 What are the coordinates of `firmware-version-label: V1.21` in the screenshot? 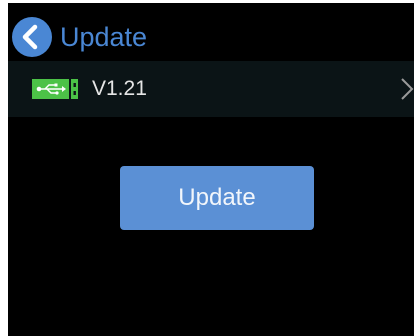 It's located at (119, 88).